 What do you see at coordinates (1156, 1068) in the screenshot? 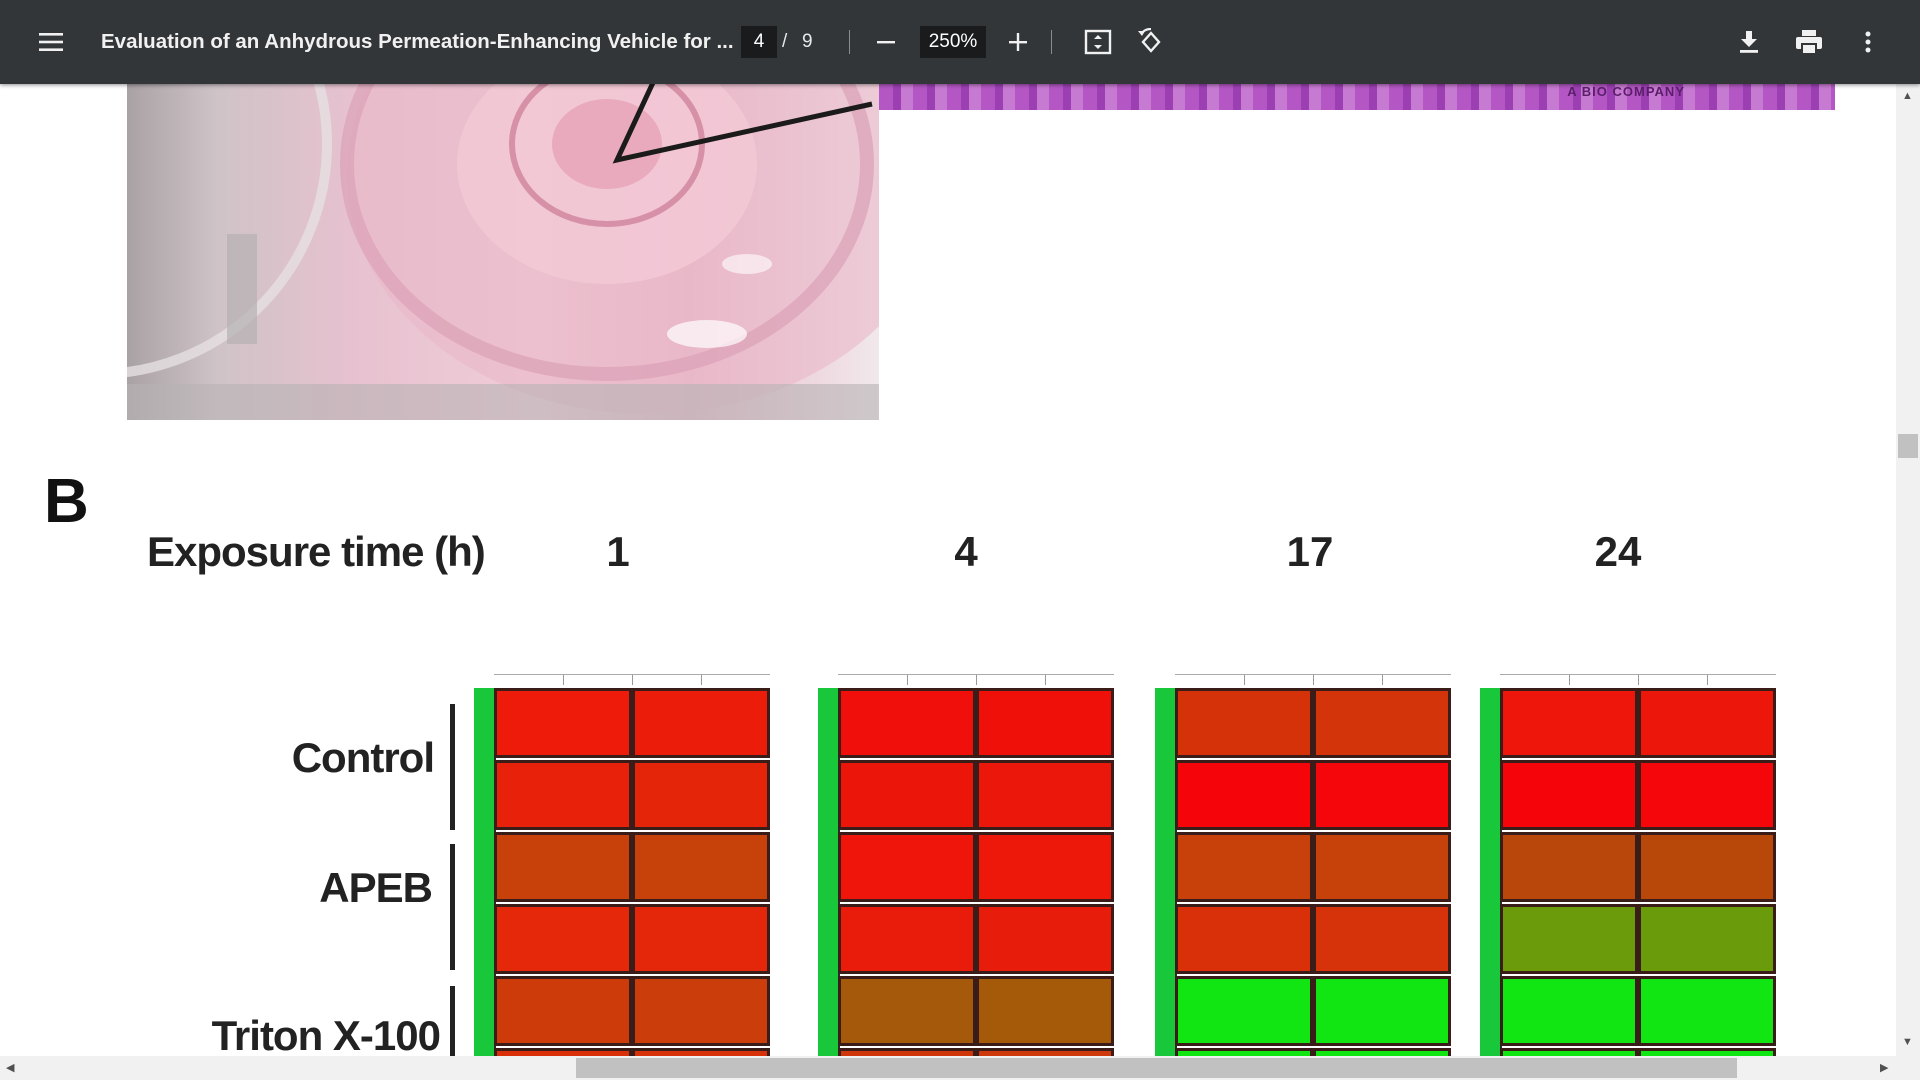
I see `horizontal-scroll-thumb` at bounding box center [1156, 1068].